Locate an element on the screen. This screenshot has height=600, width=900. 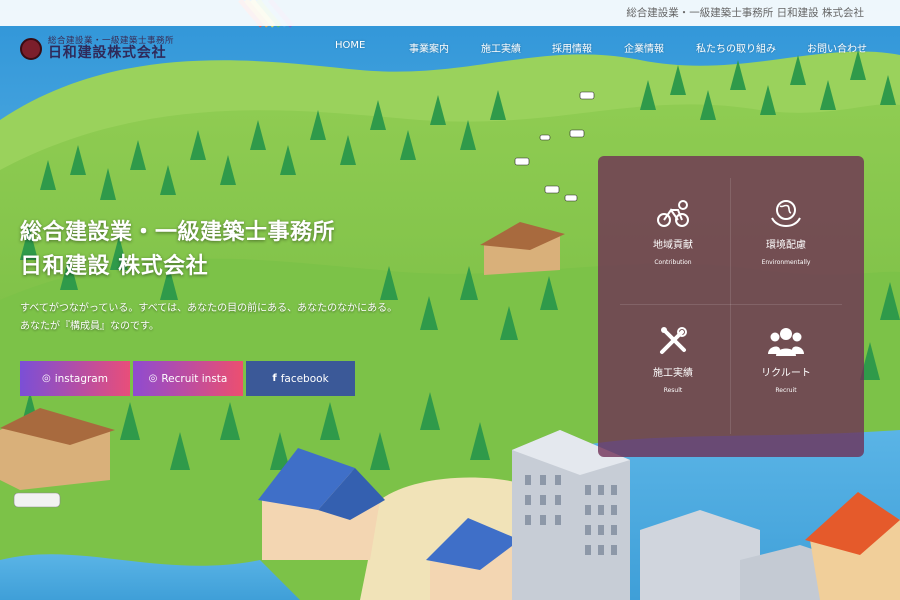
feature-contribution-title: 地域貢献 is located at coordinates (673, 245).